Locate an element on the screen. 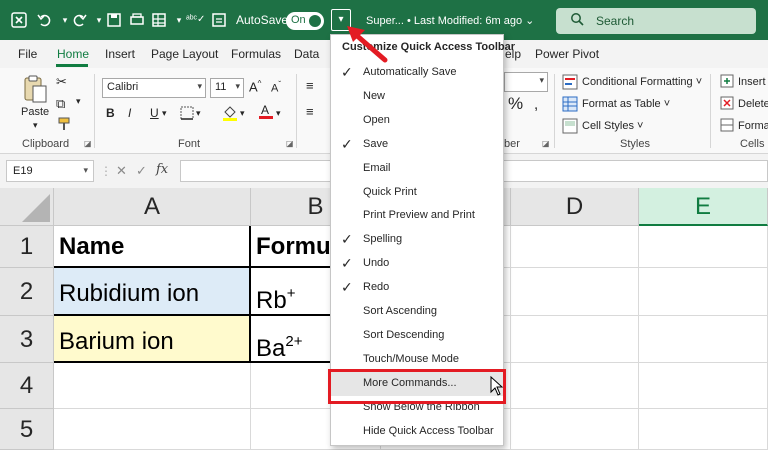 The height and width of the screenshot is (450, 768). row-header-3: 3 is located at coordinates (27, 339).